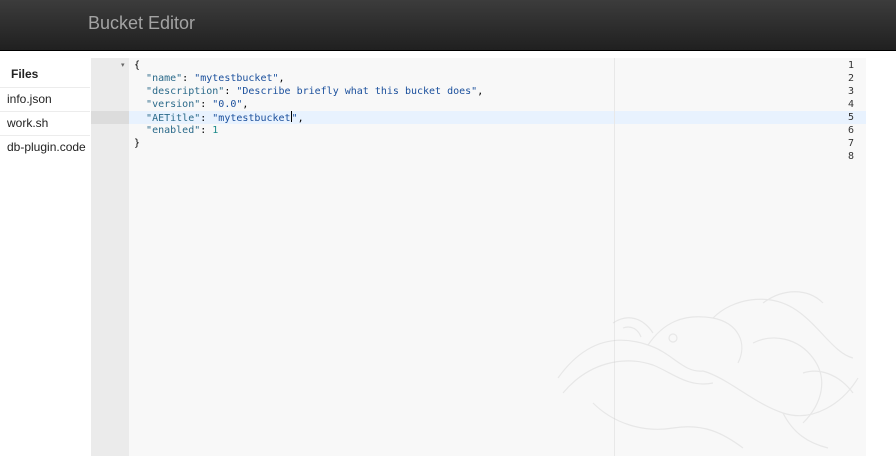  I want to click on file-item-db-plugin-code: db-plugin.code, so click(45, 147).